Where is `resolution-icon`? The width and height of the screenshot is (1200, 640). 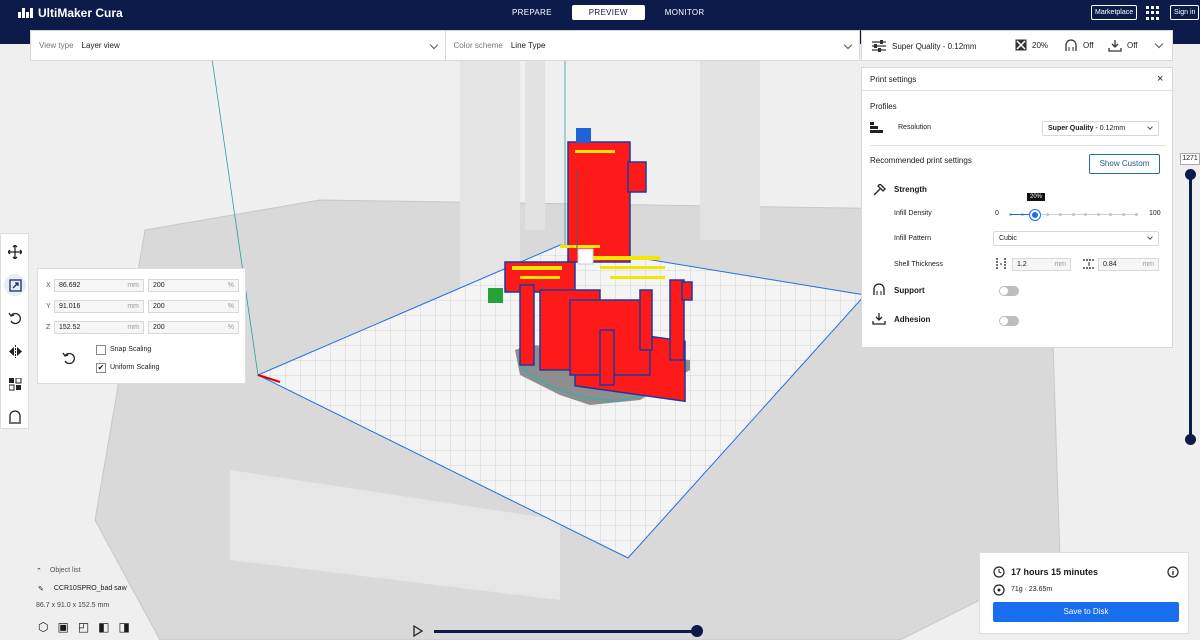 resolution-icon is located at coordinates (876, 127).